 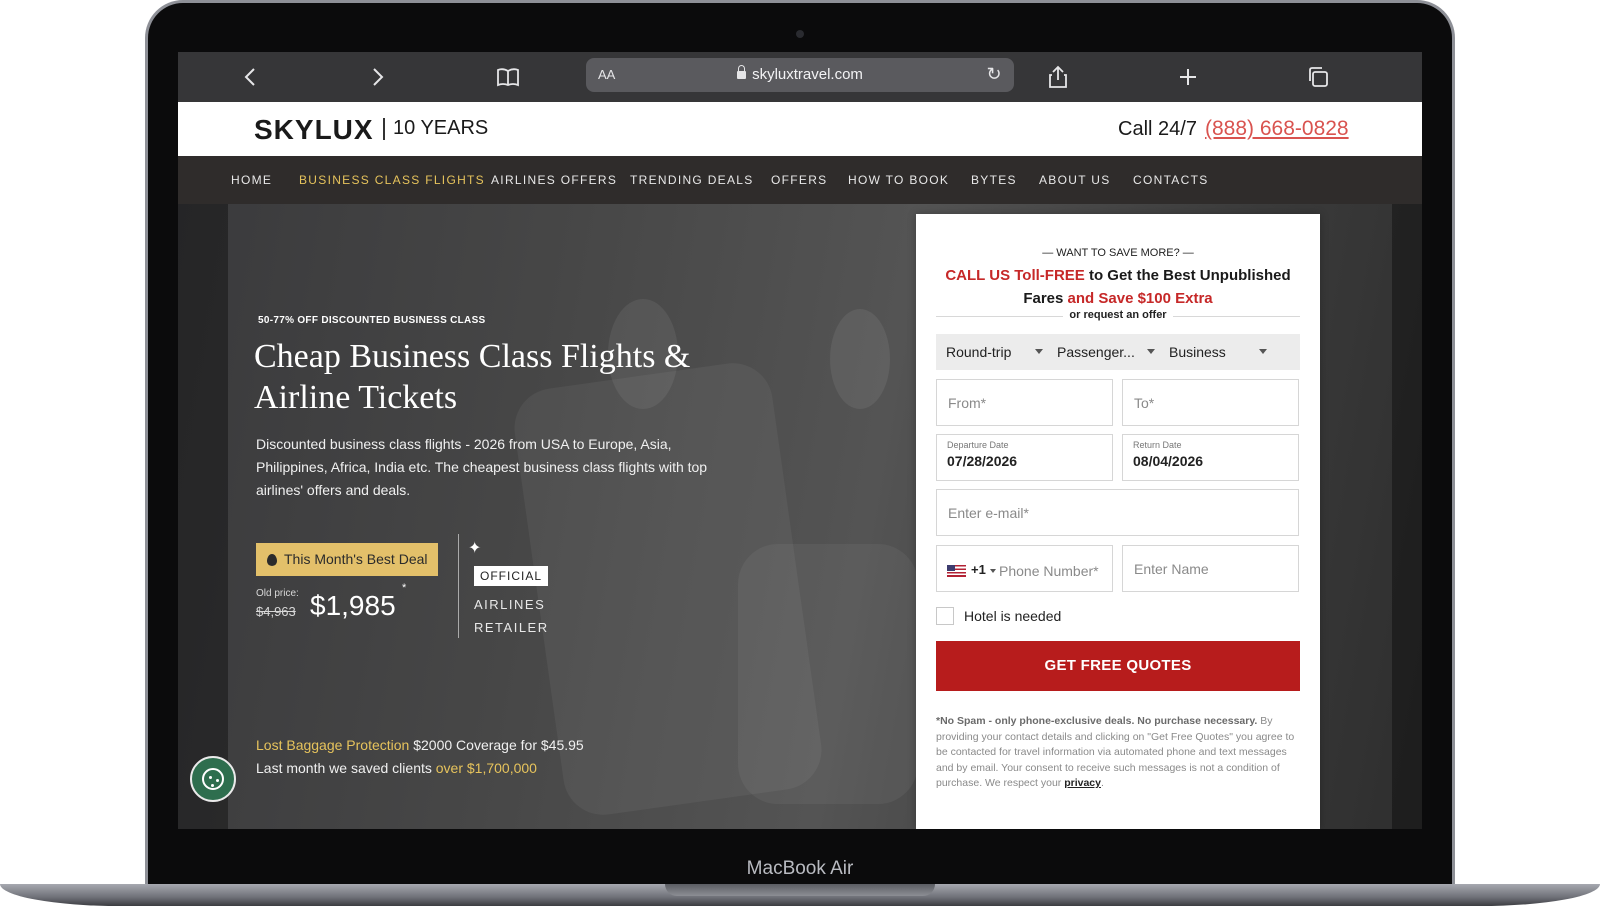 What do you see at coordinates (384, 129) in the screenshot?
I see `logo-divider` at bounding box center [384, 129].